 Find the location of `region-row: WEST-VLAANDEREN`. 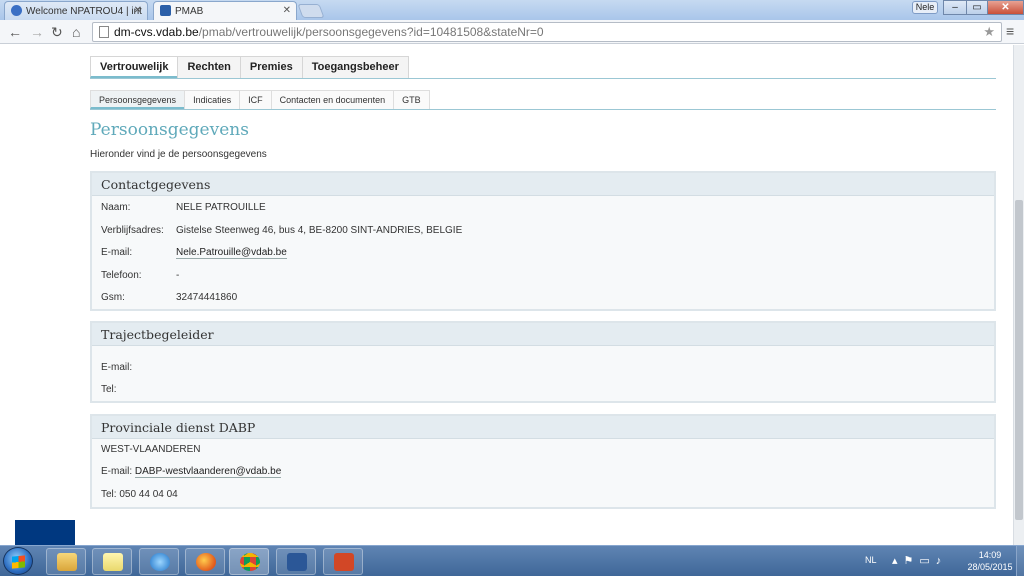

region-row: WEST-VLAANDEREN is located at coordinates (151, 449).